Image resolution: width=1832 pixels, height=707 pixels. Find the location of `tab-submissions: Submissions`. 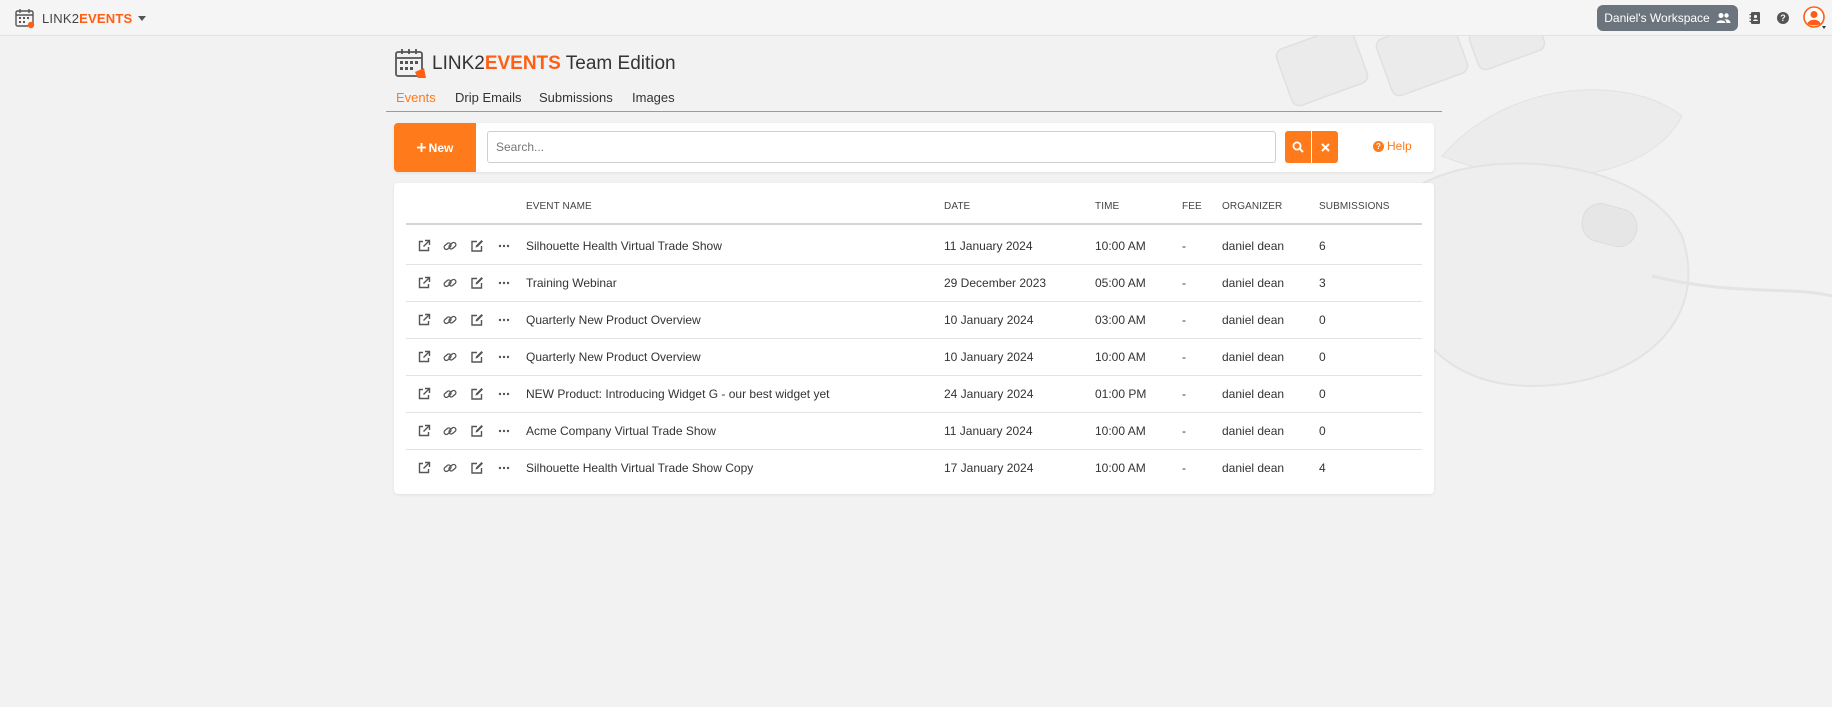

tab-submissions: Submissions is located at coordinates (576, 97).